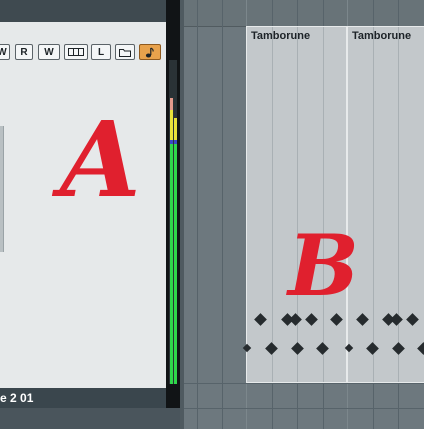 The width and height of the screenshot is (424, 429). I want to click on lanes-icon, so click(76, 52).